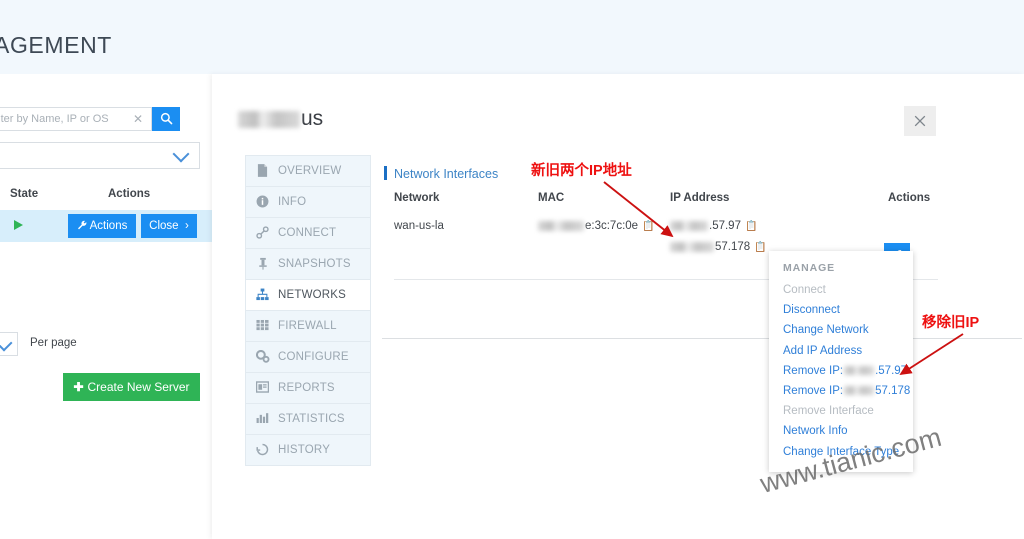 Image resolution: width=1024 pixels, height=539 pixels. I want to click on tab-connect-label: CONNECT, so click(307, 233).